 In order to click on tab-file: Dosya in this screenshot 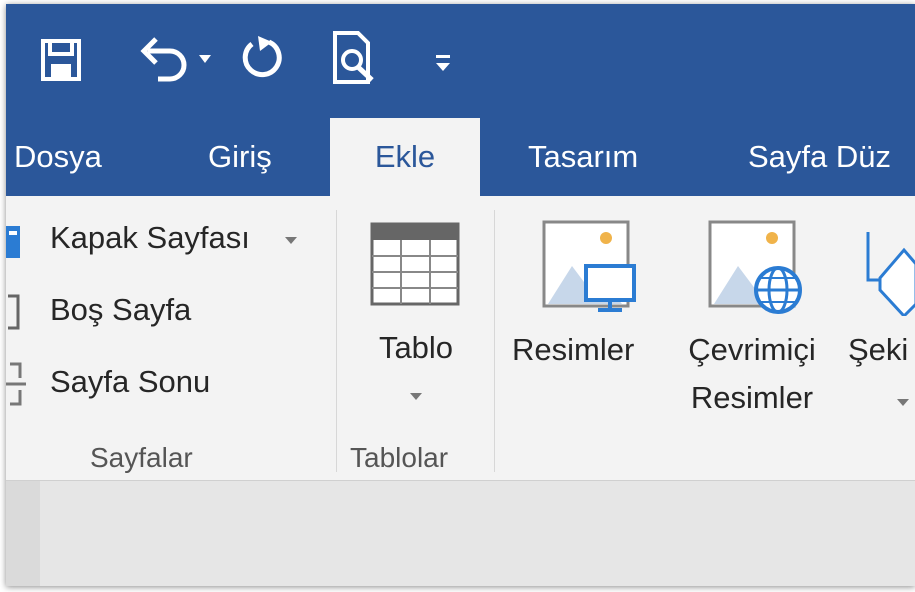, I will do `click(58, 157)`.